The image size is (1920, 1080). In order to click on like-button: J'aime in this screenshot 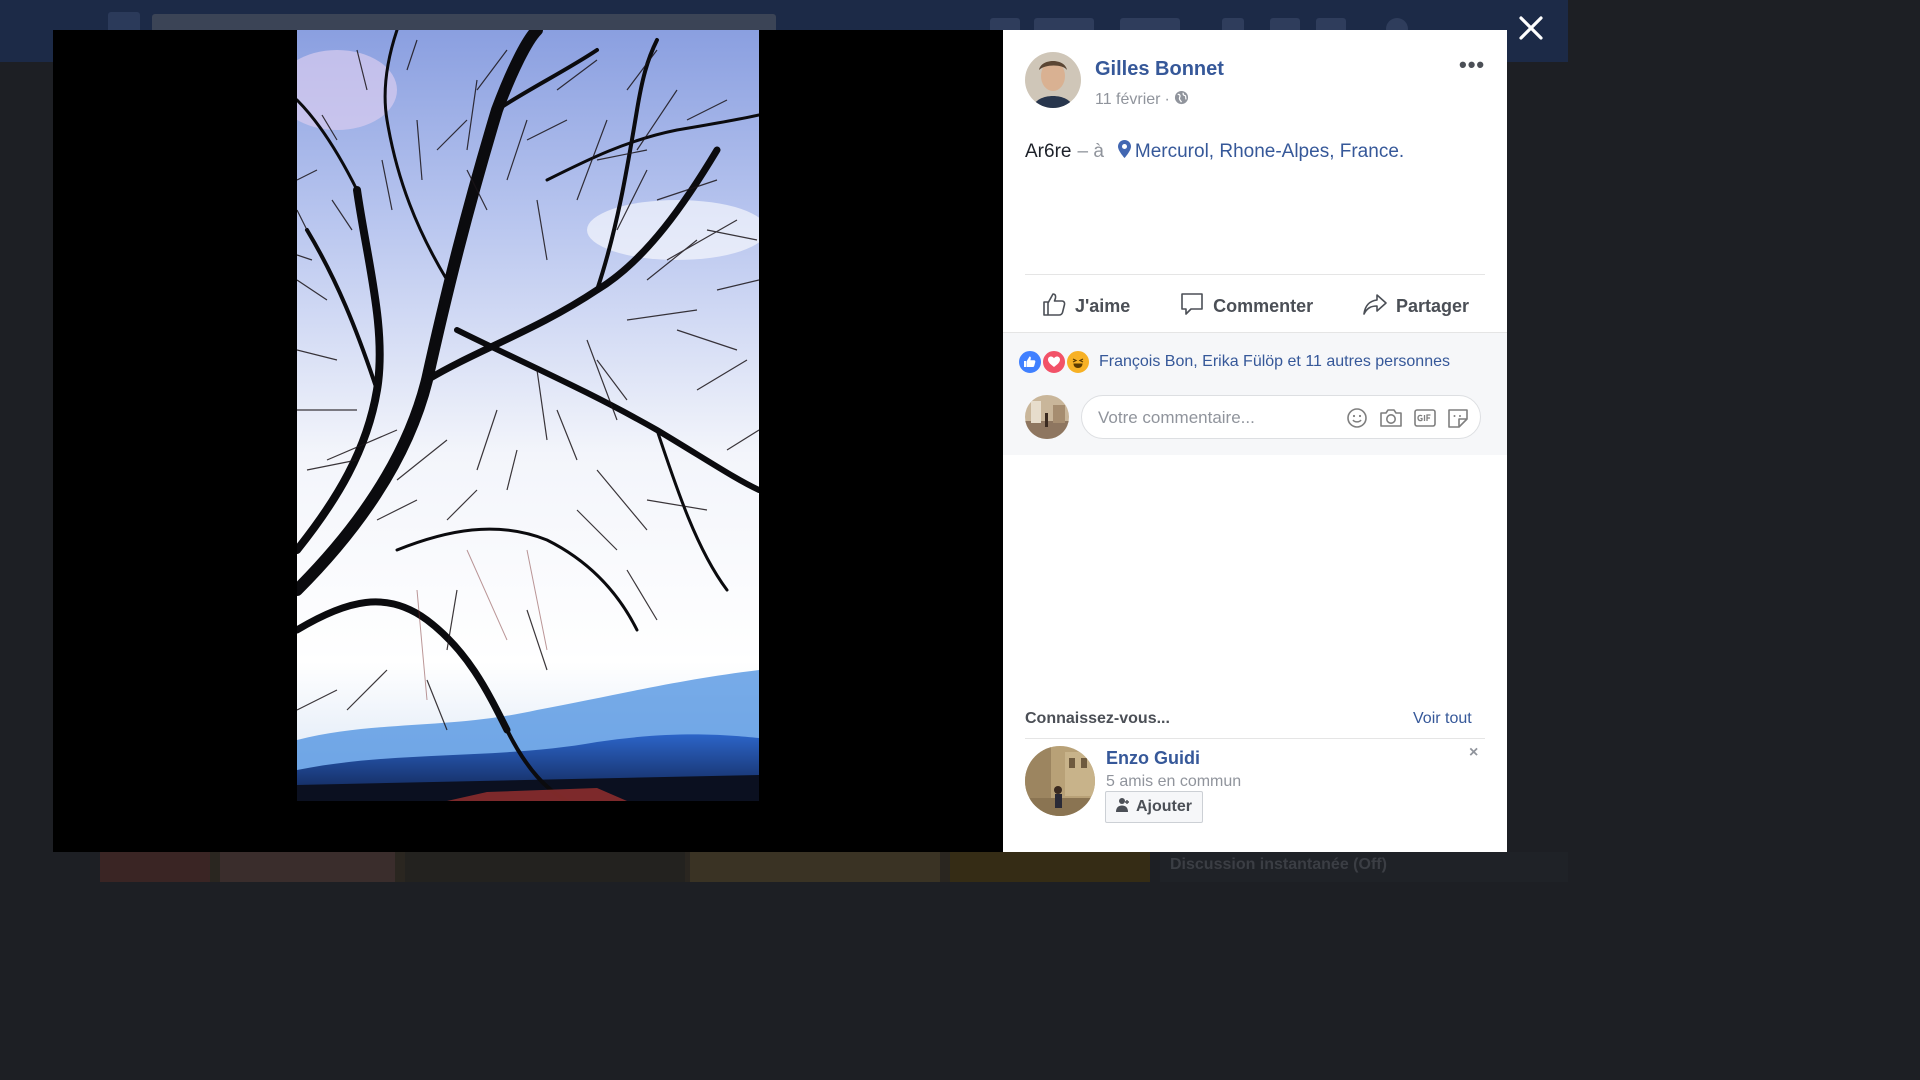, I will do `click(1085, 306)`.